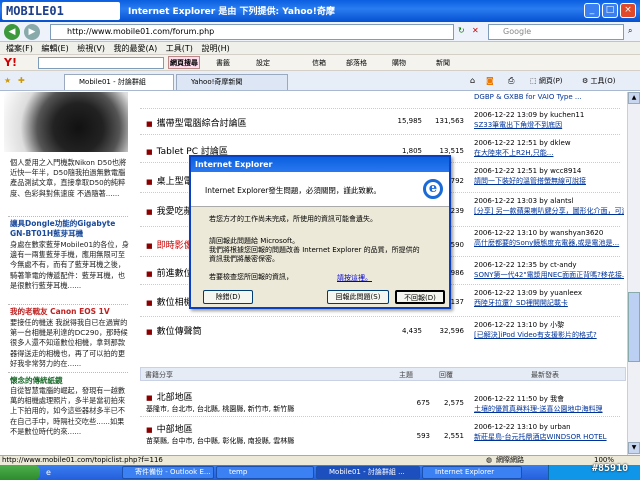 This screenshot has height=480, width=640. Describe the element at coordinates (592, 10) in the screenshot. I see `minimize-button: _` at that location.